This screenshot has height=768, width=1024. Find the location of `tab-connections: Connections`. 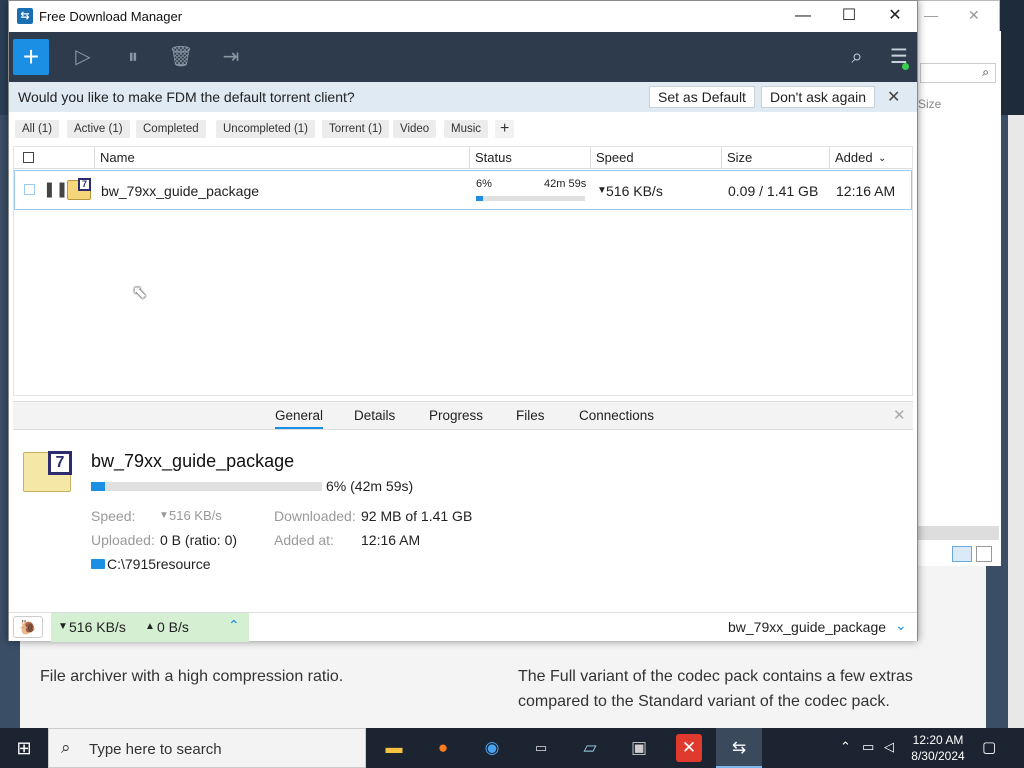

tab-connections: Connections is located at coordinates (616, 415).